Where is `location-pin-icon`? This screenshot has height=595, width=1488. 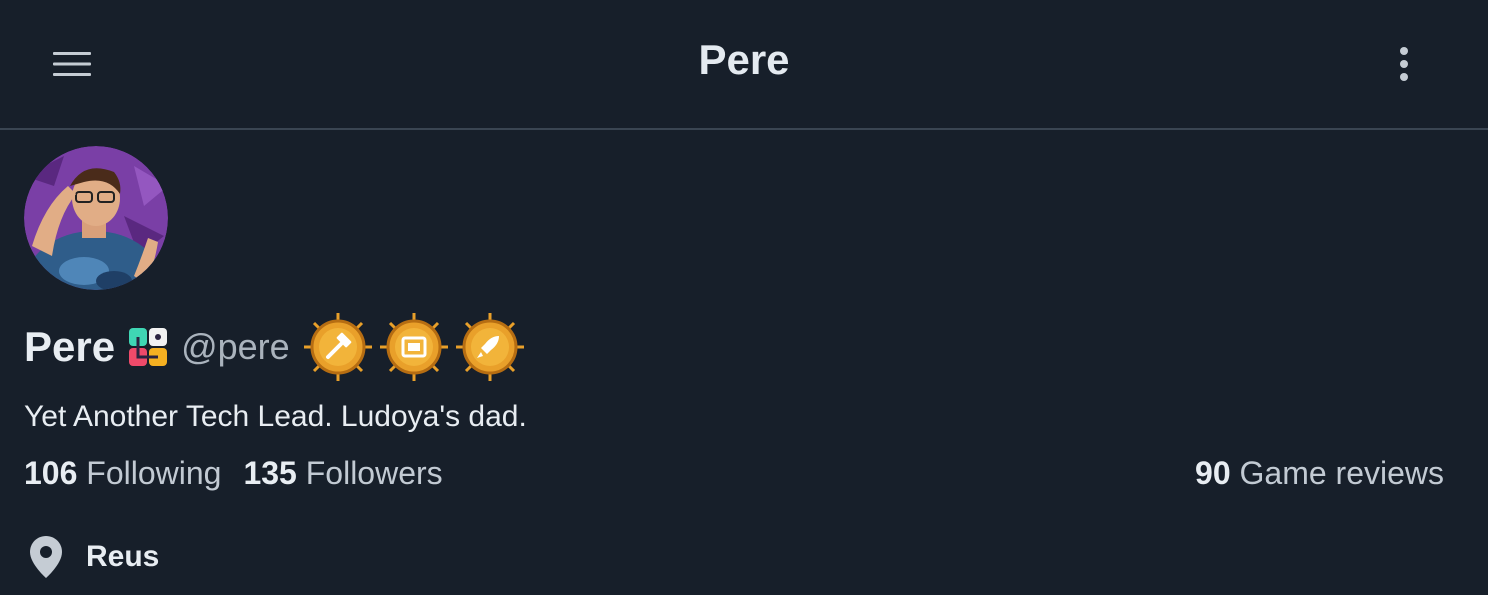
location-pin-icon is located at coordinates (46, 557).